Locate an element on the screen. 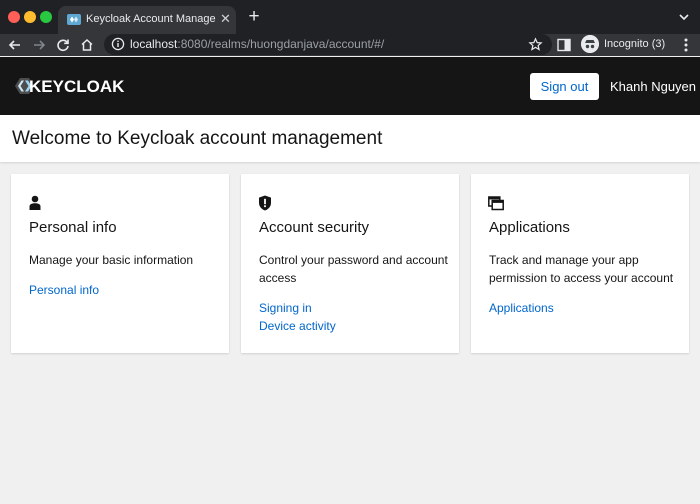 This screenshot has height=504, width=700. tab-title: Keycloak Account Management is located at coordinates (151, 19).